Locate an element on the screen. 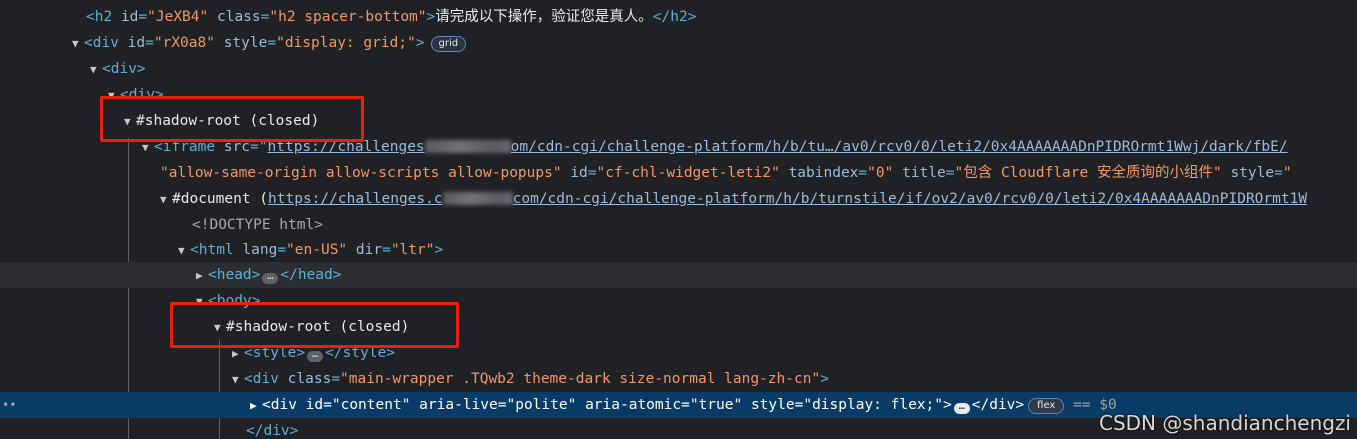 Image resolution: width=1357 pixels, height=439 pixels. document-label: #document ( is located at coordinates (220, 199).